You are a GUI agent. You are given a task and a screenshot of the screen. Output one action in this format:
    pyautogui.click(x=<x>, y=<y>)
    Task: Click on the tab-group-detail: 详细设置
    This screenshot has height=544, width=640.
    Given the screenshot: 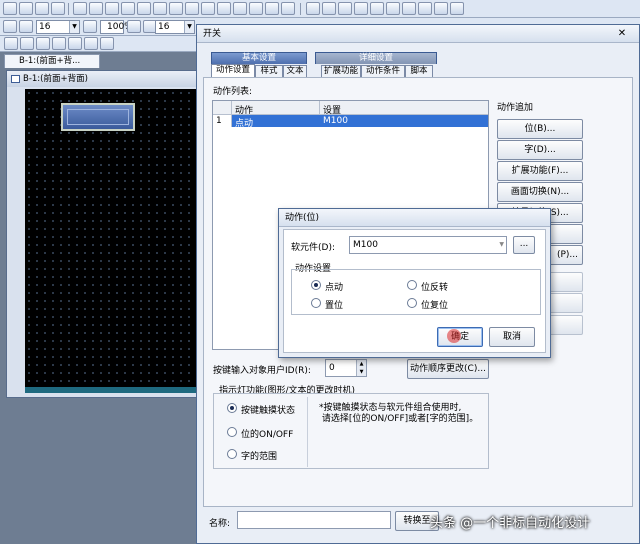 What is the action you would take?
    pyautogui.click(x=376, y=58)
    